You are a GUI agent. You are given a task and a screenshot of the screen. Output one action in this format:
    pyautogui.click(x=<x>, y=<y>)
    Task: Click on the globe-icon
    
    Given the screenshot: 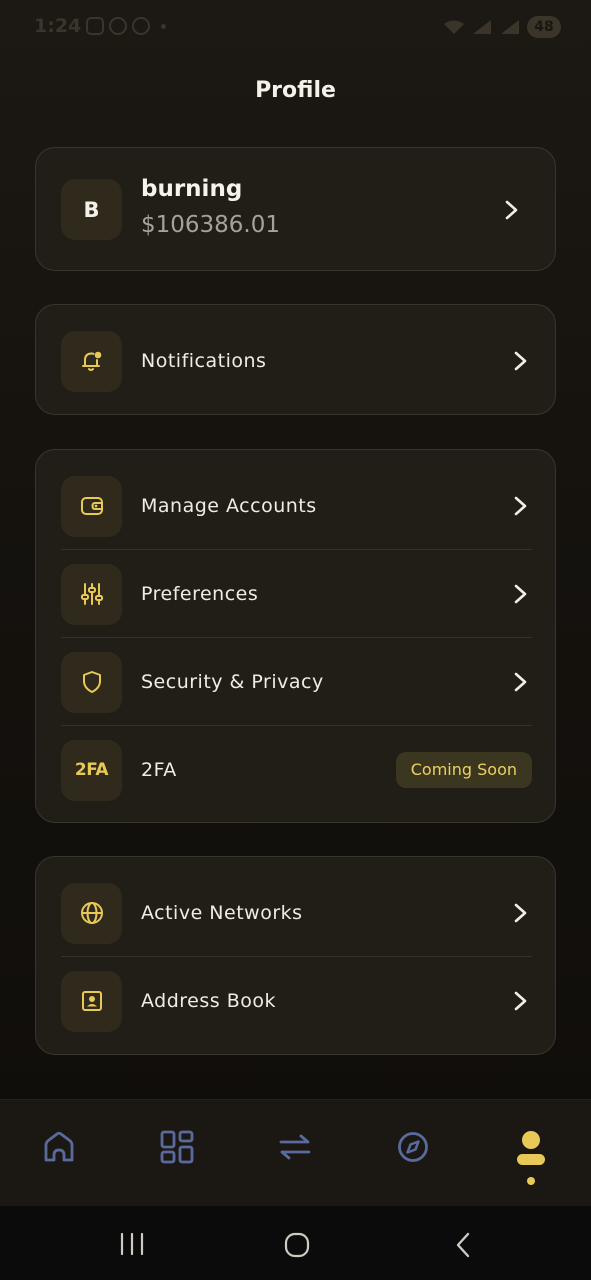 What is the action you would take?
    pyautogui.click(x=91, y=913)
    